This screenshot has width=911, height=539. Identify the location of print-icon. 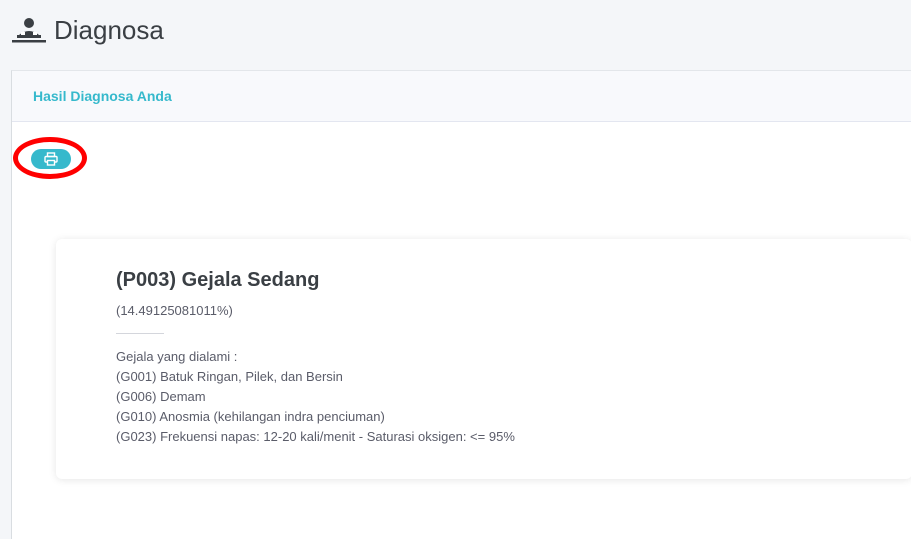
(51, 159).